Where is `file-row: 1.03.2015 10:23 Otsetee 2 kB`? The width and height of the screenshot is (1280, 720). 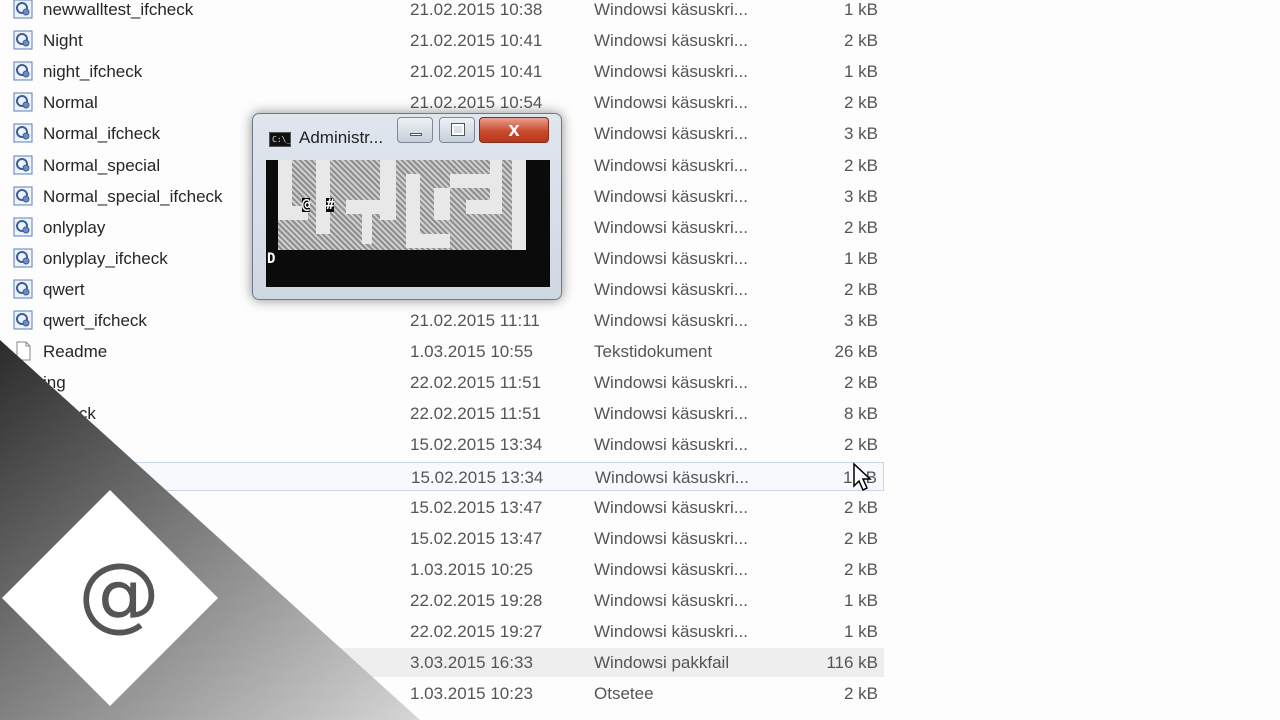 file-row: 1.03.2015 10:23 Otsetee 2 kB is located at coordinates (446, 693).